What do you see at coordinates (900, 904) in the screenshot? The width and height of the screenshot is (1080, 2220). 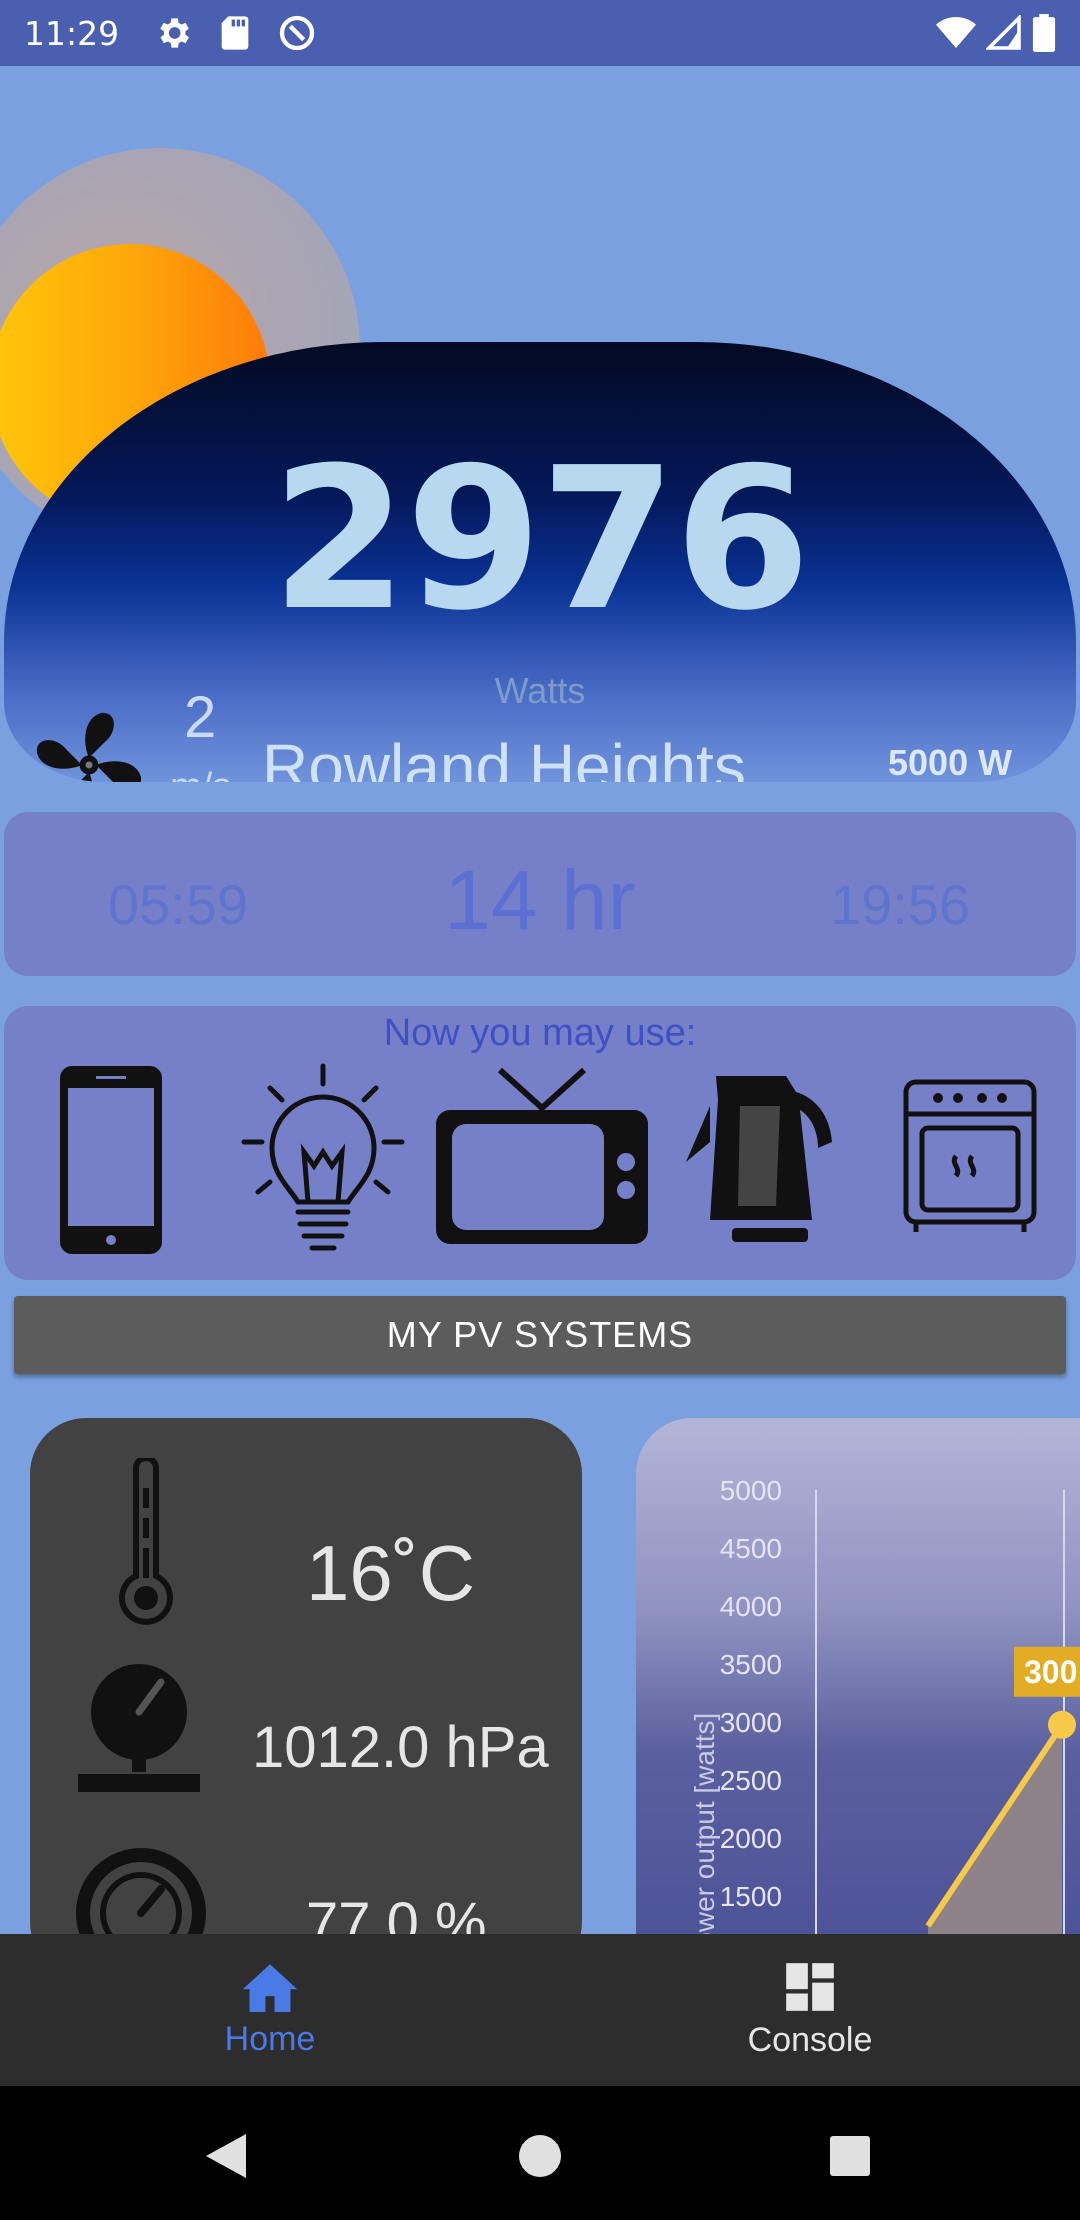 I see `sunset-time: 19:56` at bounding box center [900, 904].